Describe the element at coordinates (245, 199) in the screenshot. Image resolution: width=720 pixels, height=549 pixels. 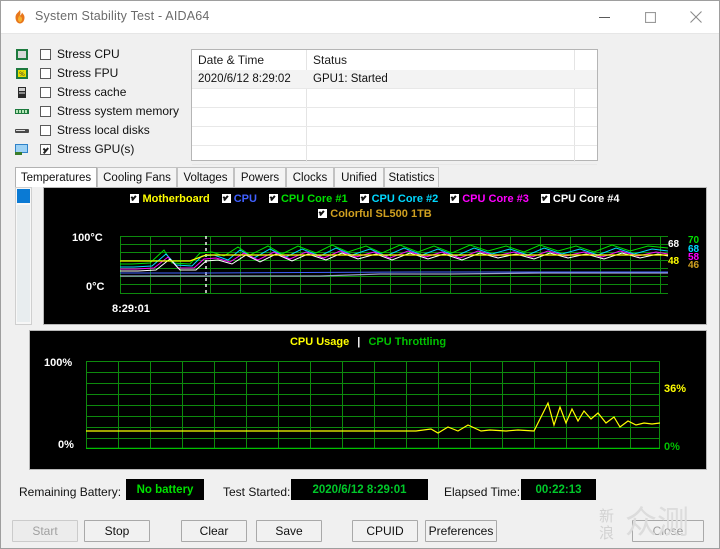
I see `legend-label: CPU` at that location.